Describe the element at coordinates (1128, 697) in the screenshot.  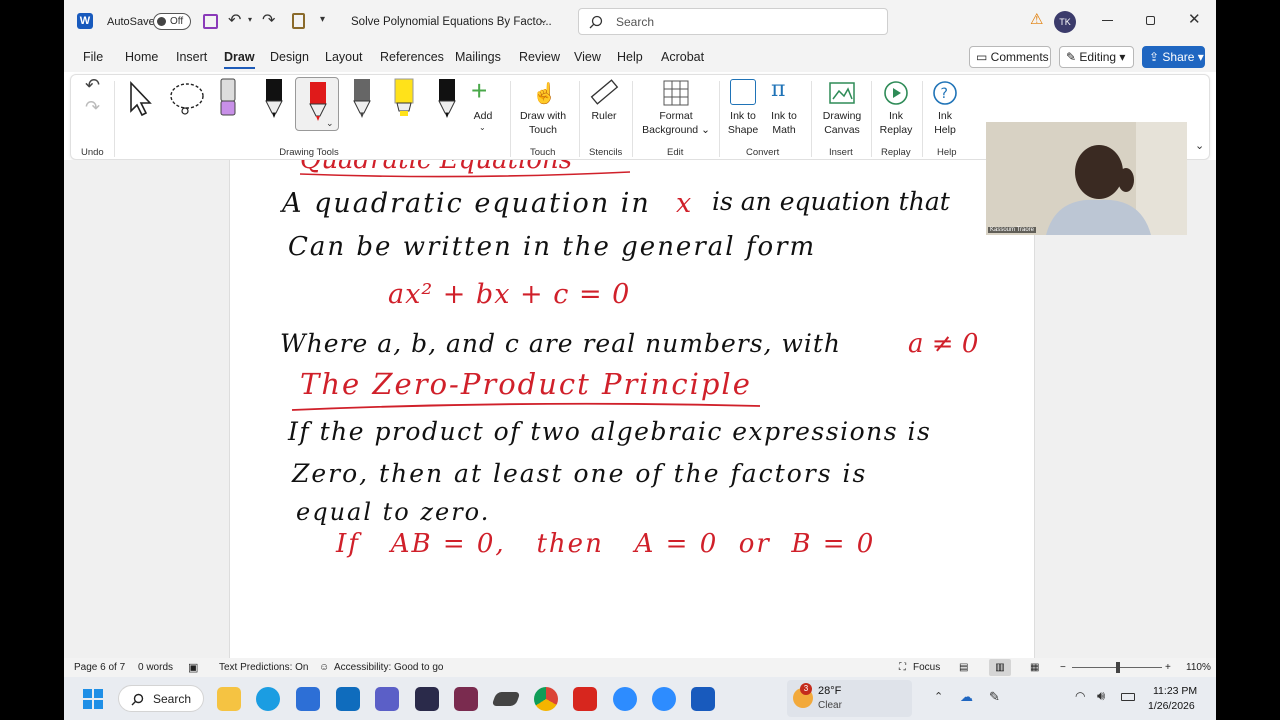
I see `battery-icon` at that location.